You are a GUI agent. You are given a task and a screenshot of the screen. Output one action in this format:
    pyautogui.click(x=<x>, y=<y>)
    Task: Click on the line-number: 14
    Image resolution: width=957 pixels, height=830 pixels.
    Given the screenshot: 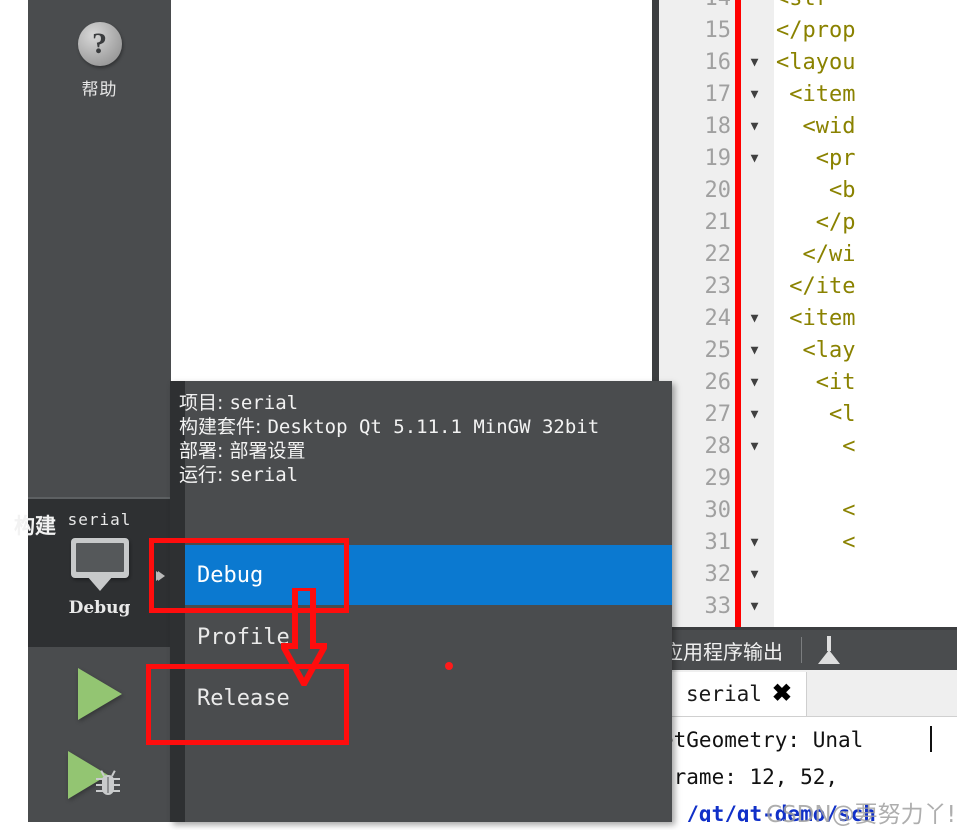 What is the action you would take?
    pyautogui.click(x=697, y=5)
    